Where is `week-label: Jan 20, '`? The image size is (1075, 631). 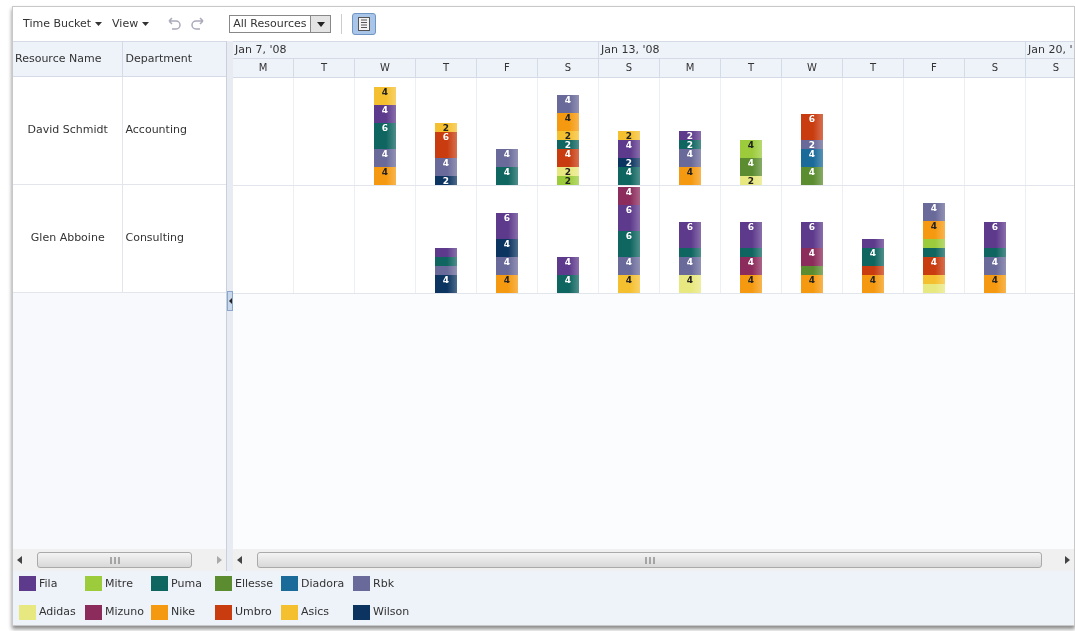
week-label: Jan 20, ' is located at coordinates (1050, 49).